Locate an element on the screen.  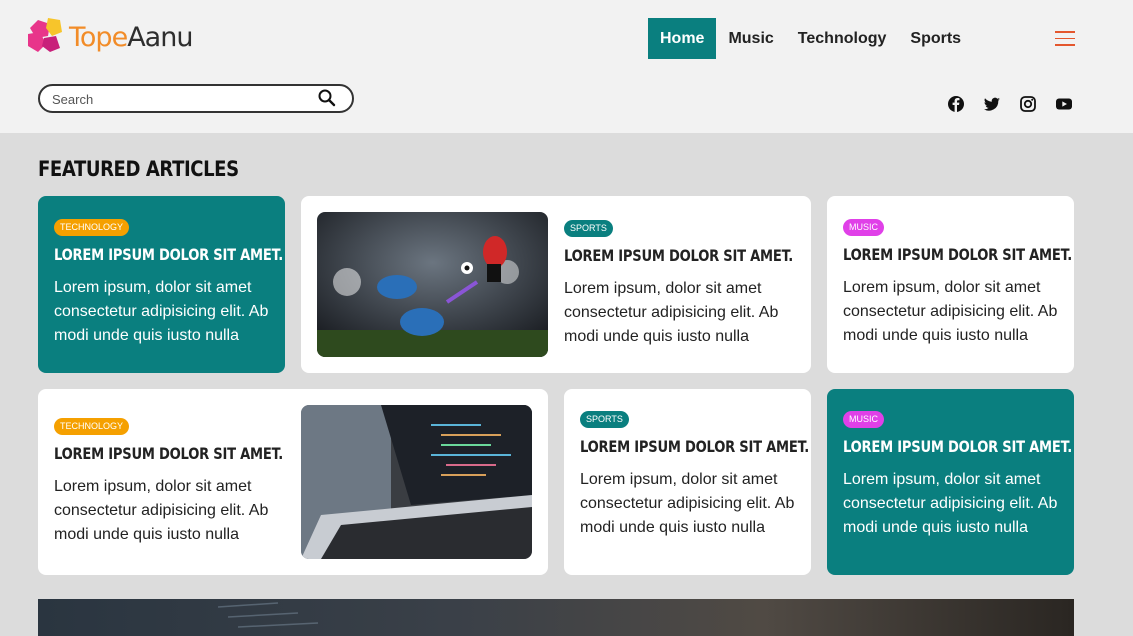
menu-icon is located at coordinates (1065, 39).